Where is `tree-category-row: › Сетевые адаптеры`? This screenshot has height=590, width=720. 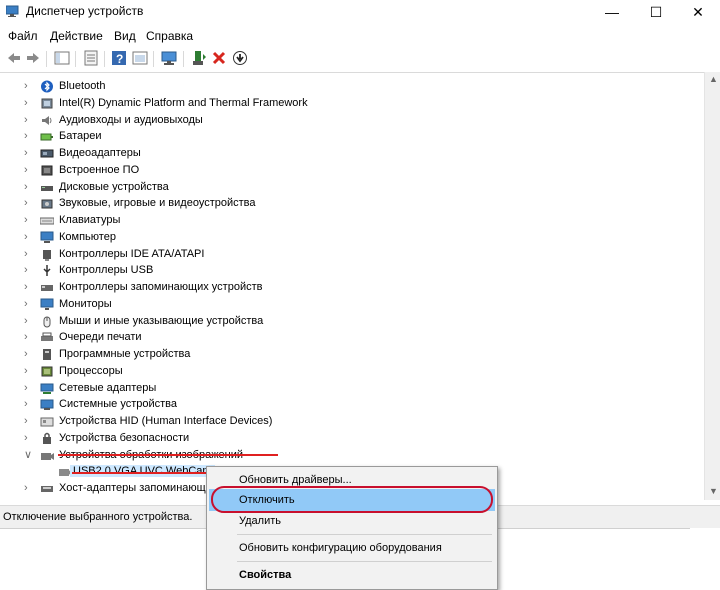
tree-category-row: › Сетевые адаптеры is located at coordinates (350, 388).